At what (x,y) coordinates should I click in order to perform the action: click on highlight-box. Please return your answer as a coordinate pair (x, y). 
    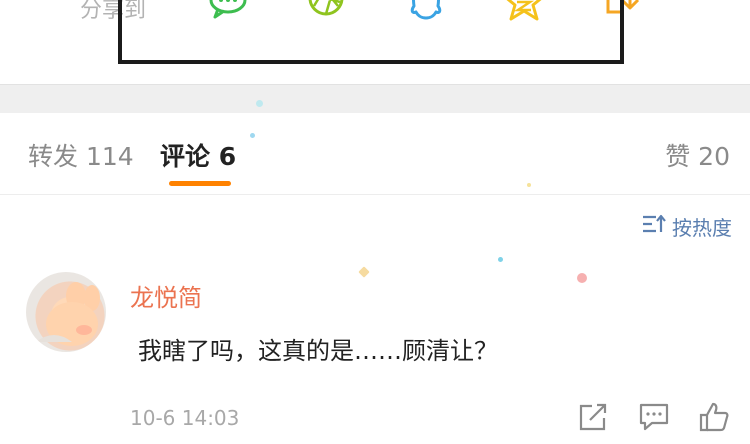
    Looking at the image, I should click on (371, 32).